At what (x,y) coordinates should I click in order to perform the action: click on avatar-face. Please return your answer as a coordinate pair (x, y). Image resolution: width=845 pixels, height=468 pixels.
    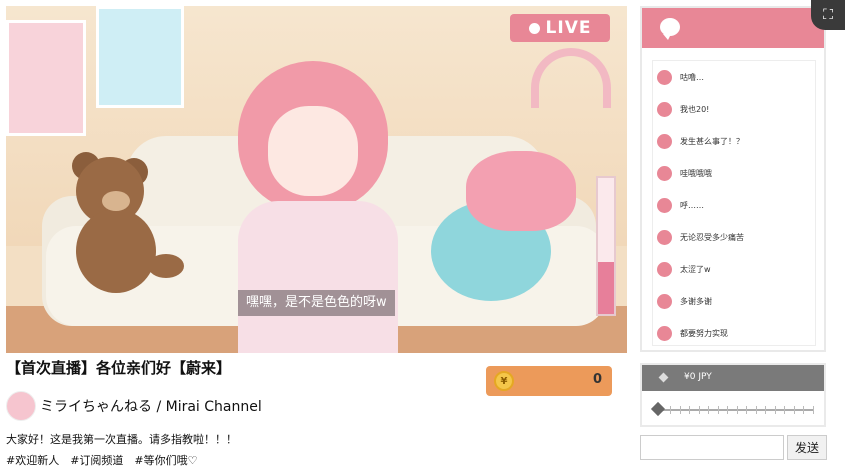
    Looking at the image, I should click on (313, 151).